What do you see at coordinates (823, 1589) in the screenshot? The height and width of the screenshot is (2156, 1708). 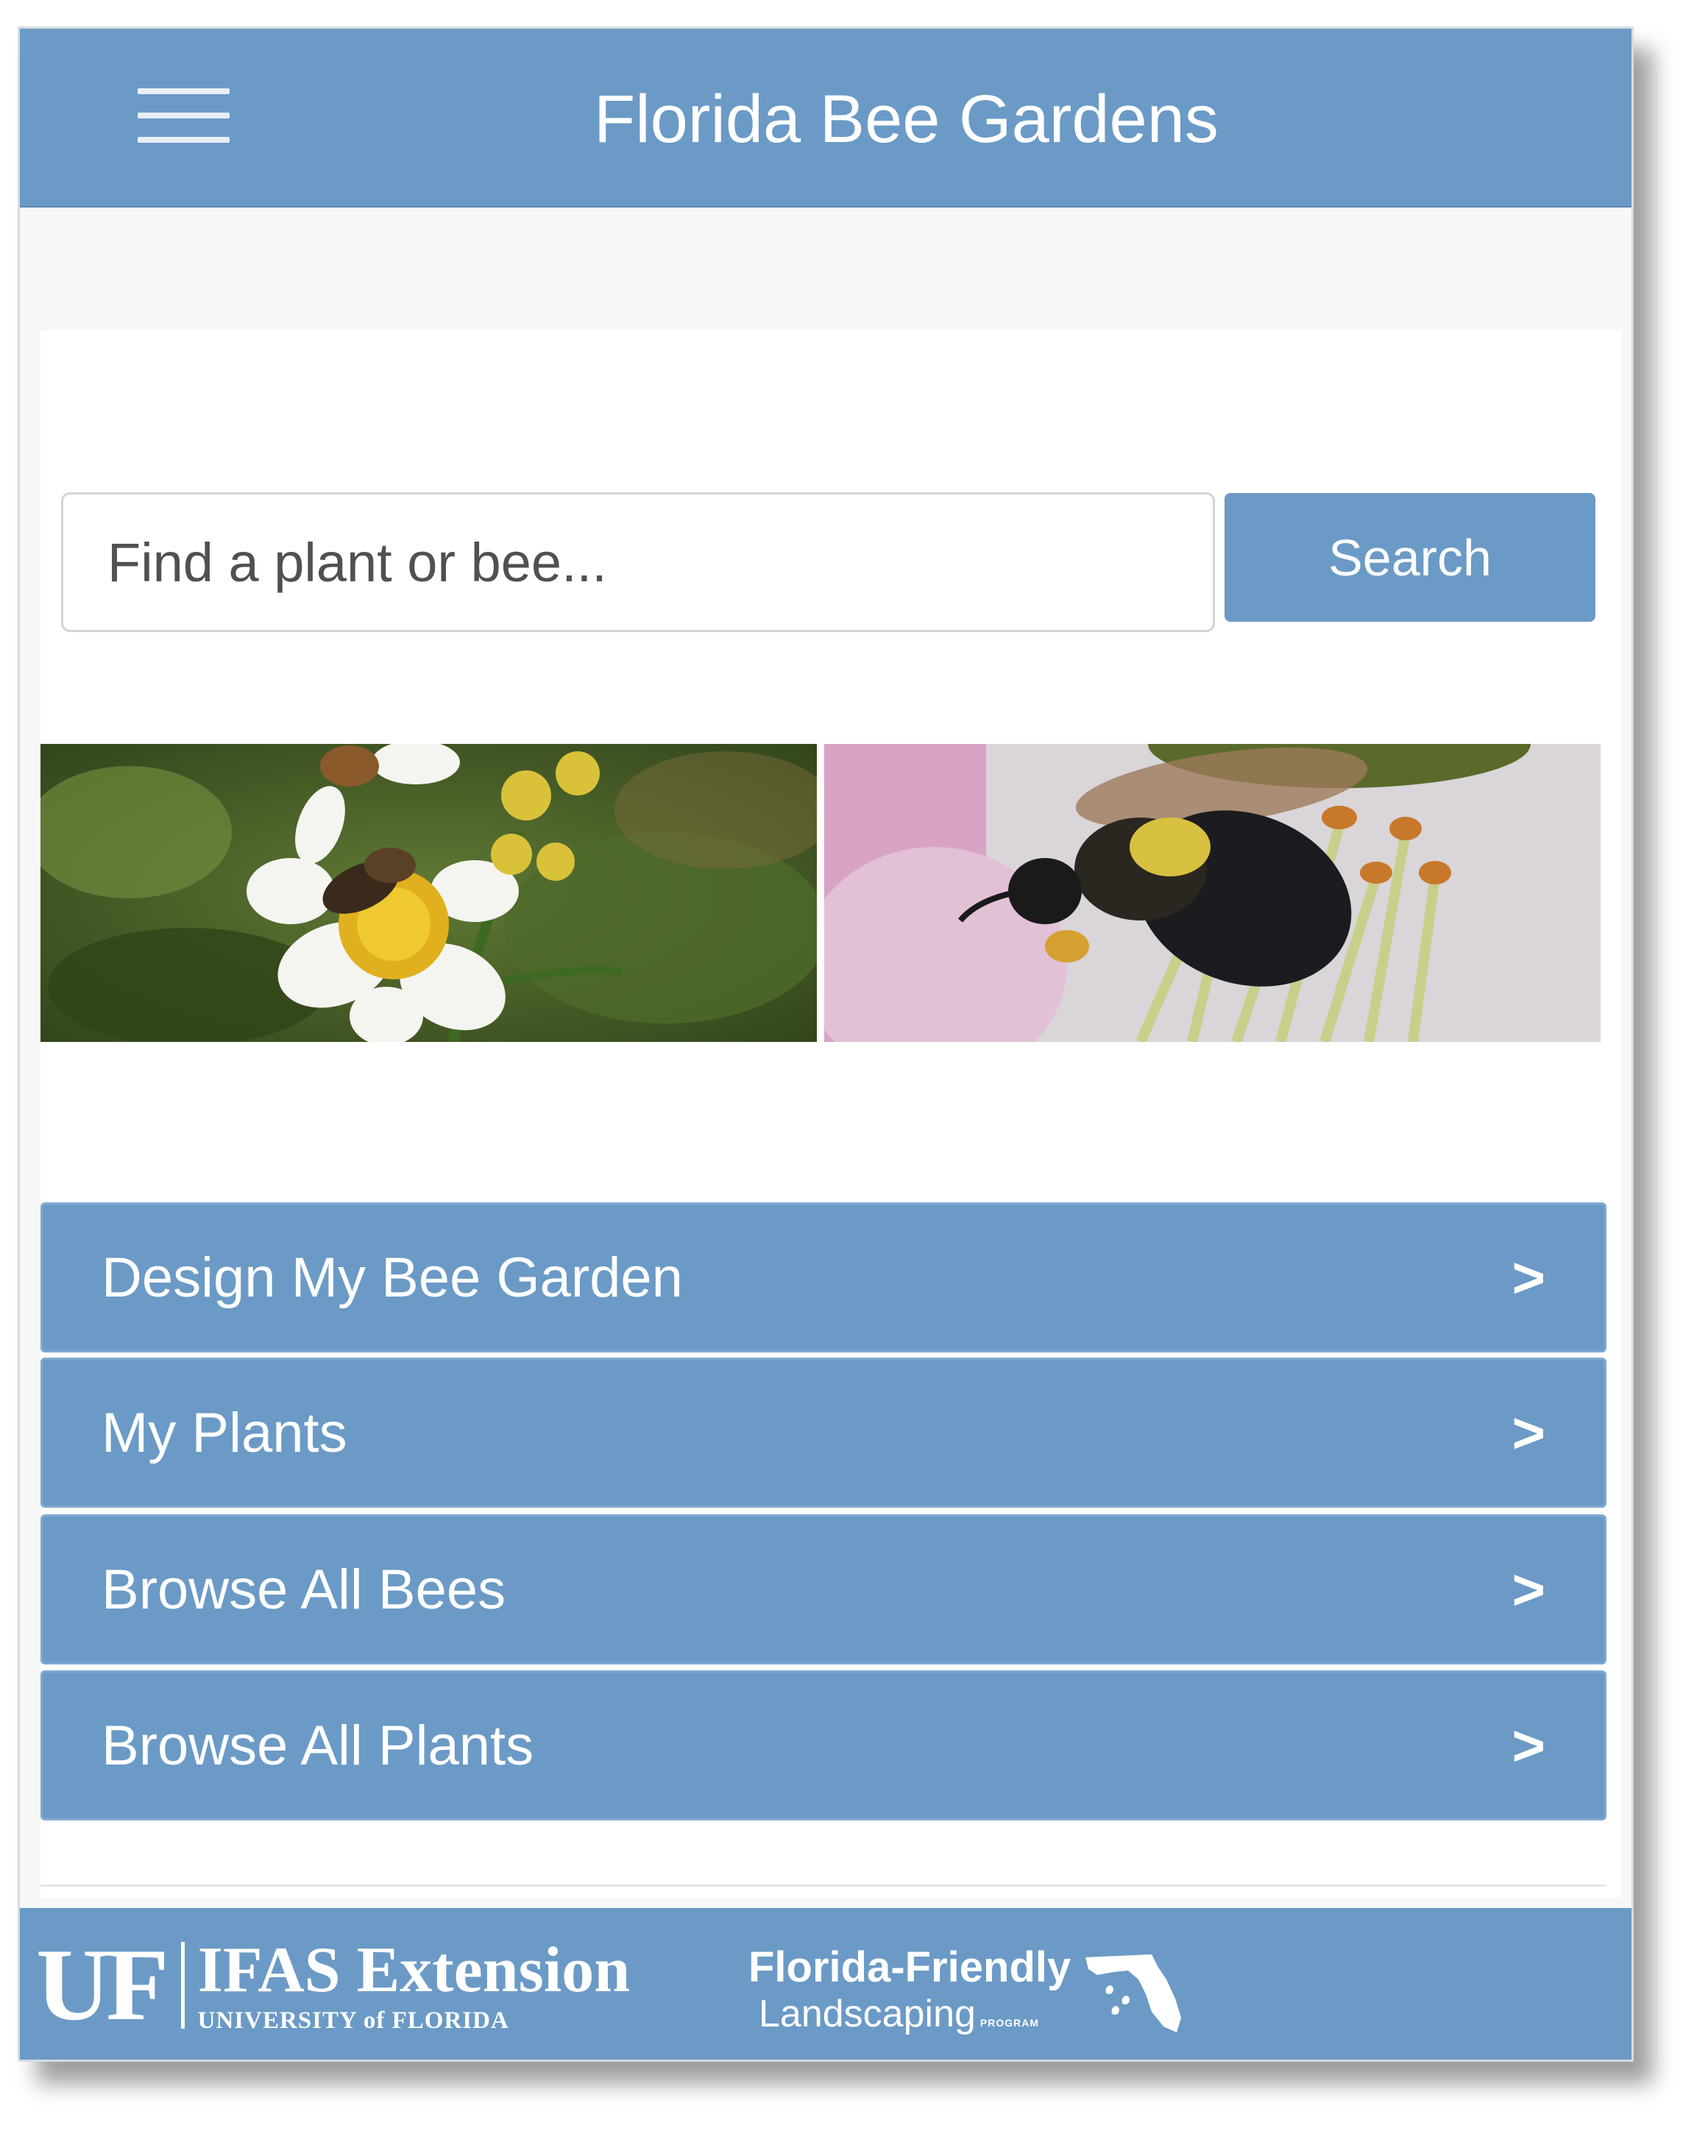 I see `nav-item-browse-all-bees: Browse All Bees >` at bounding box center [823, 1589].